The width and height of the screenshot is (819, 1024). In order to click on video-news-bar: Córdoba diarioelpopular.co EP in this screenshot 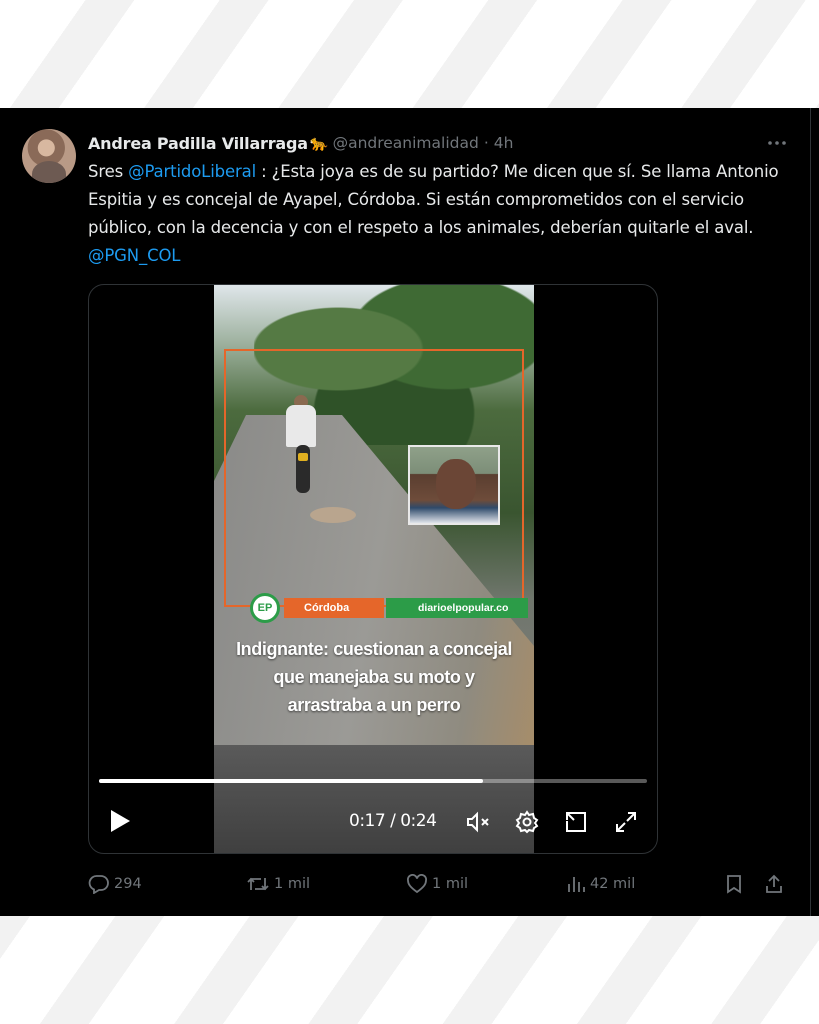, I will do `click(390, 608)`.